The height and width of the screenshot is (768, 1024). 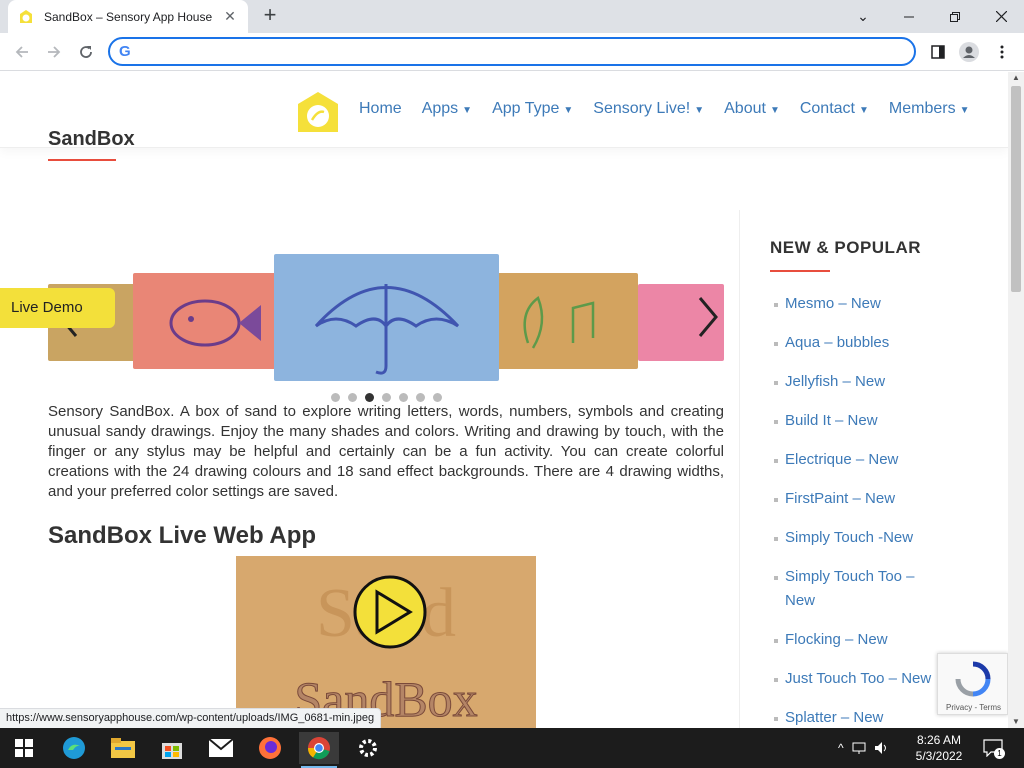 What do you see at coordinates (882, 748) in the screenshot?
I see `volume-icon` at bounding box center [882, 748].